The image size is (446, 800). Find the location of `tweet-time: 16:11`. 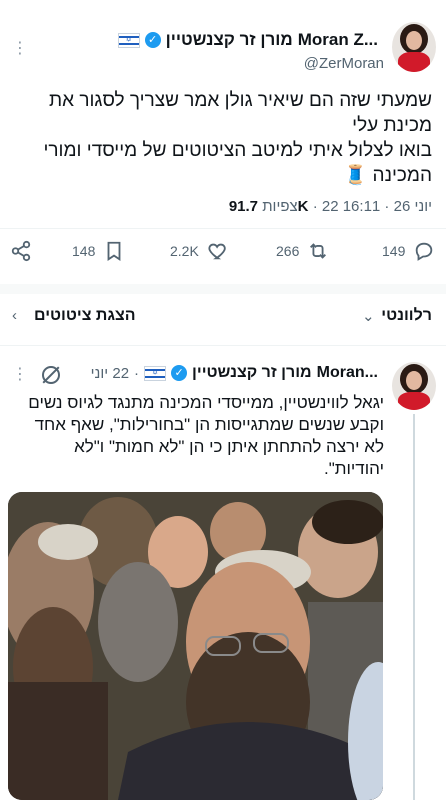

tweet-time: 16:11 is located at coordinates (362, 206).